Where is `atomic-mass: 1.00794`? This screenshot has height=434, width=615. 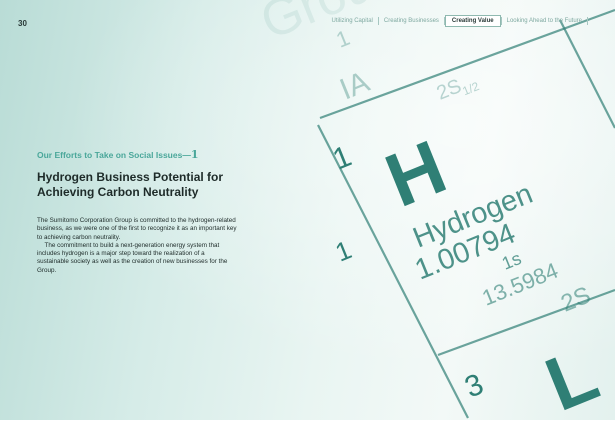 atomic-mass: 1.00794 is located at coordinates (465, 252).